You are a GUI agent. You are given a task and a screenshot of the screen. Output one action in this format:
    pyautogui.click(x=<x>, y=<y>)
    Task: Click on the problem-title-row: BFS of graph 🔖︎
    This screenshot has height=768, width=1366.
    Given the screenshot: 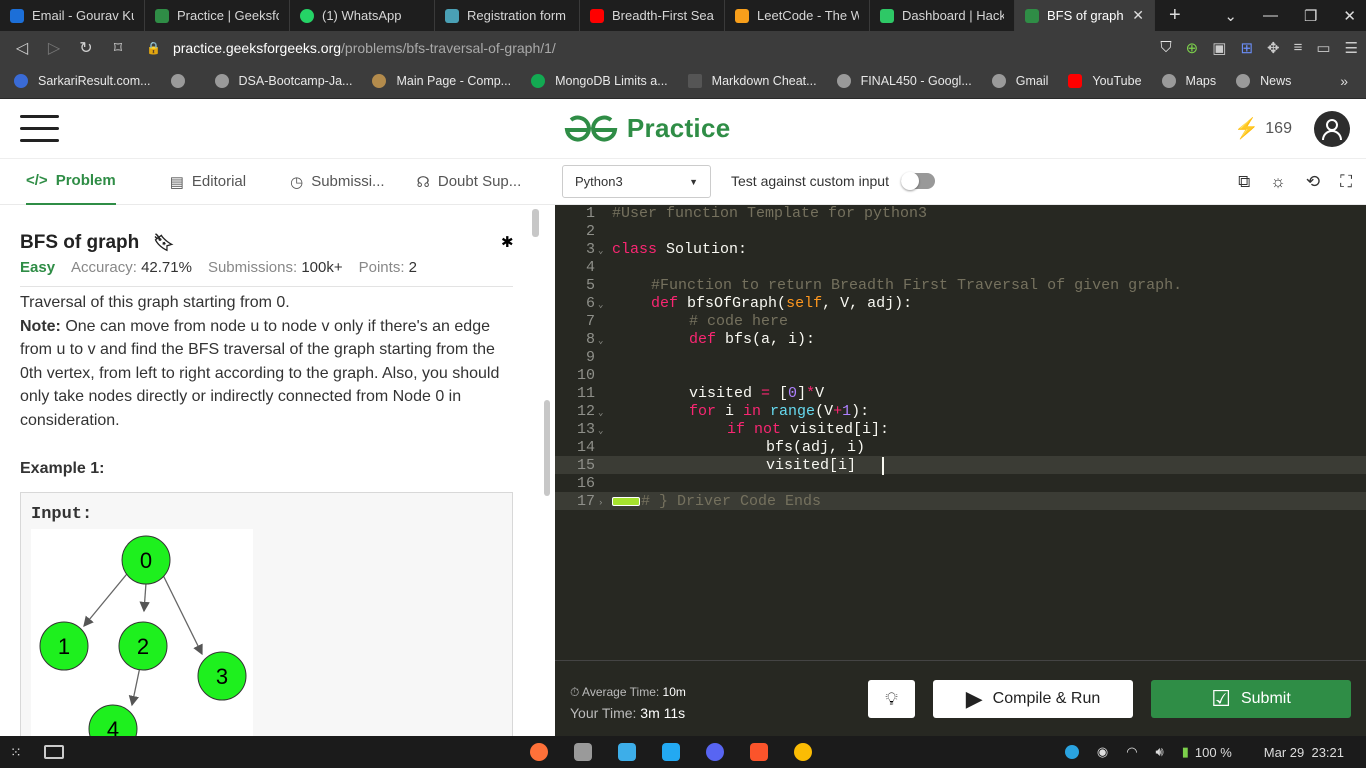 What is the action you would take?
    pyautogui.click(x=97, y=243)
    